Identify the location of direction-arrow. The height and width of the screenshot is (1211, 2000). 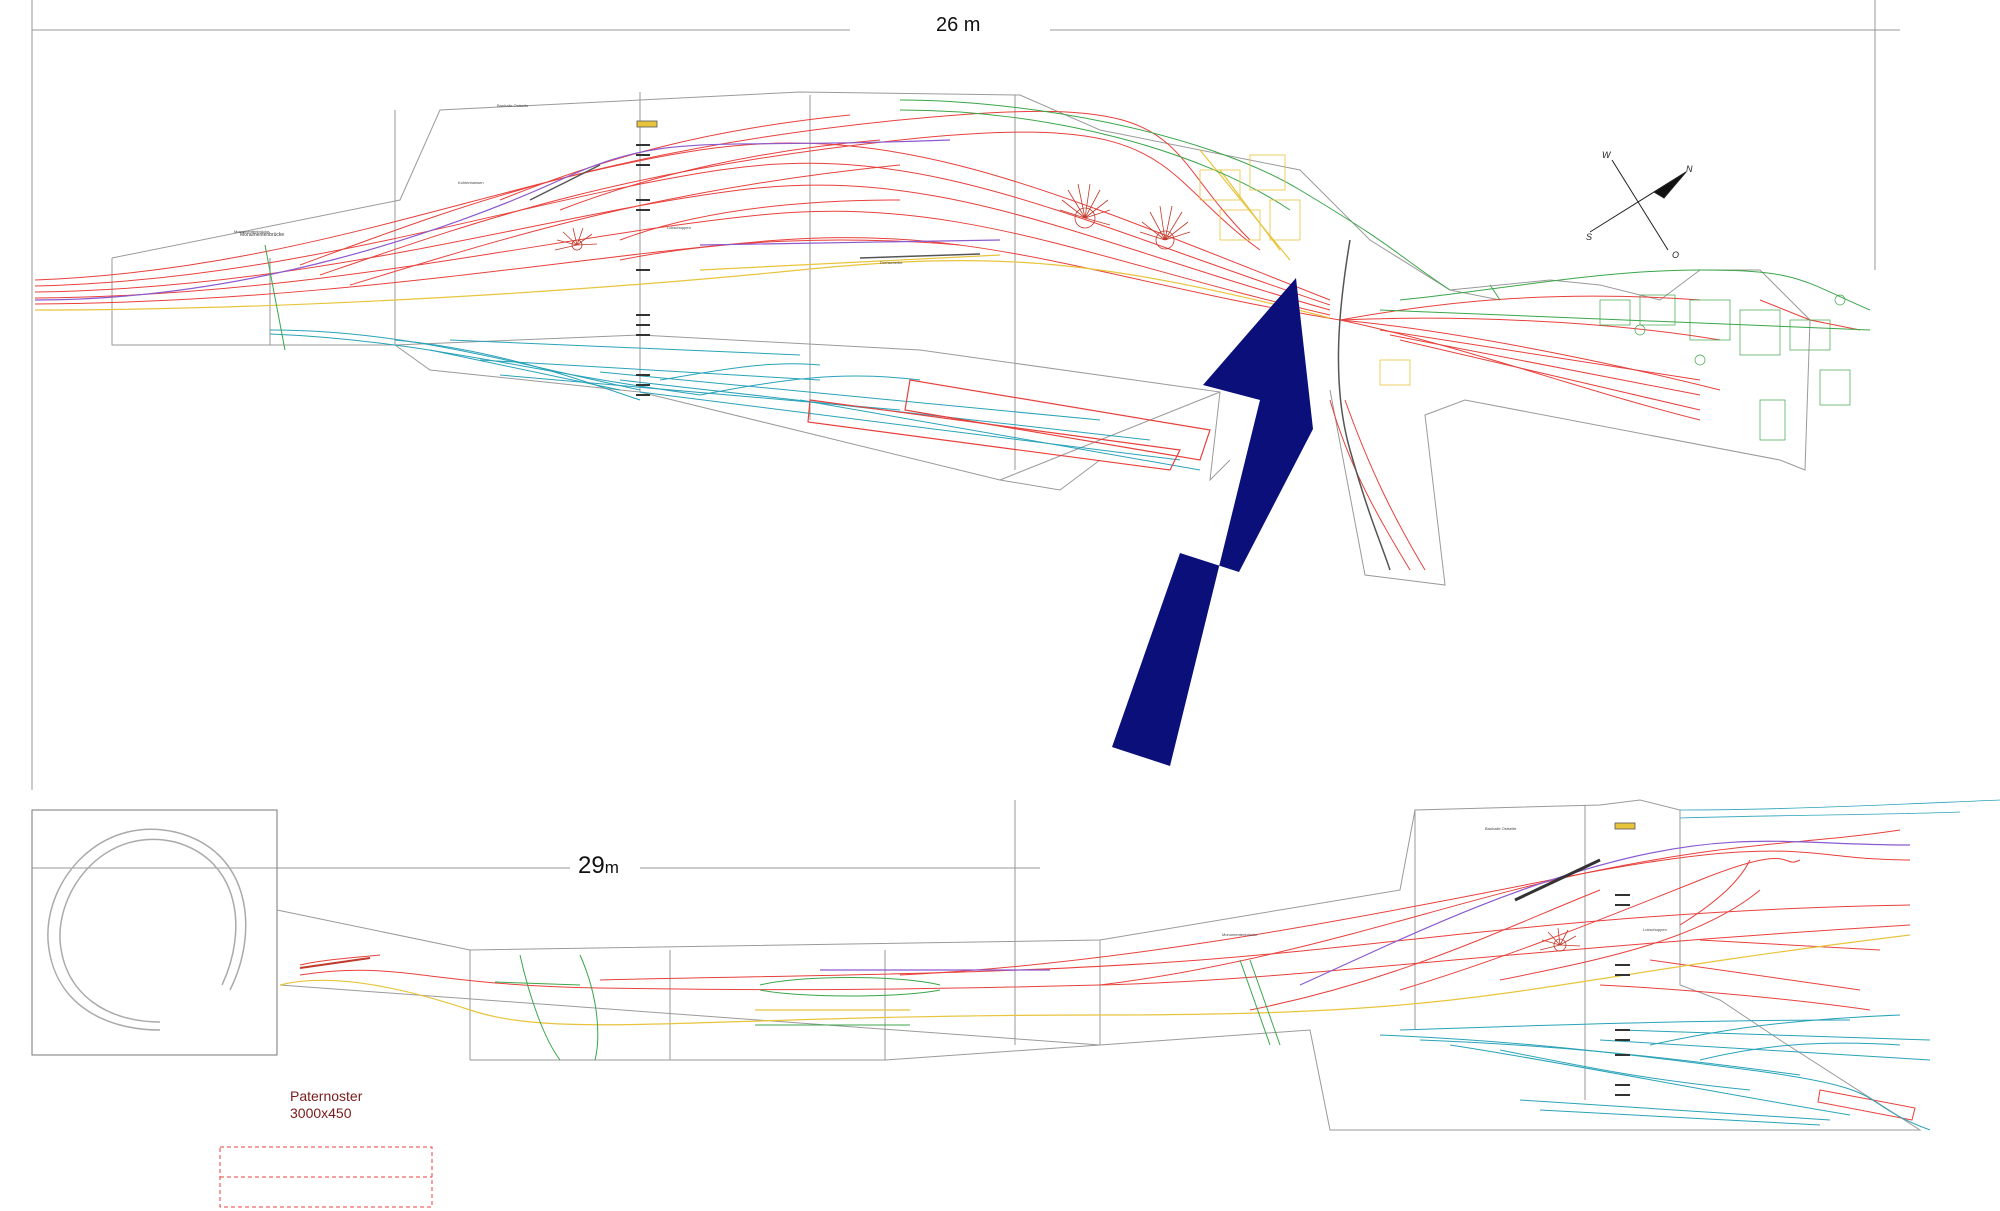
(1212, 522).